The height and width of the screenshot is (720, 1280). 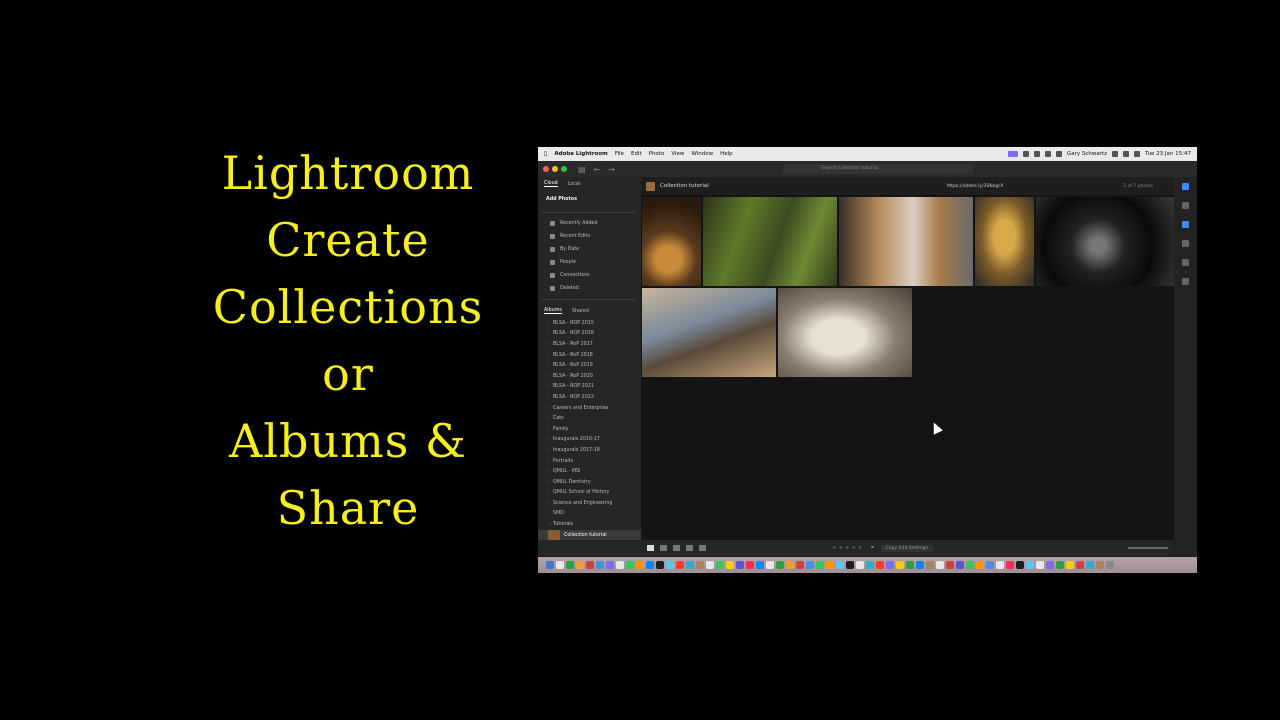 What do you see at coordinates (555, 169) in the screenshot?
I see `minimize-window-button` at bounding box center [555, 169].